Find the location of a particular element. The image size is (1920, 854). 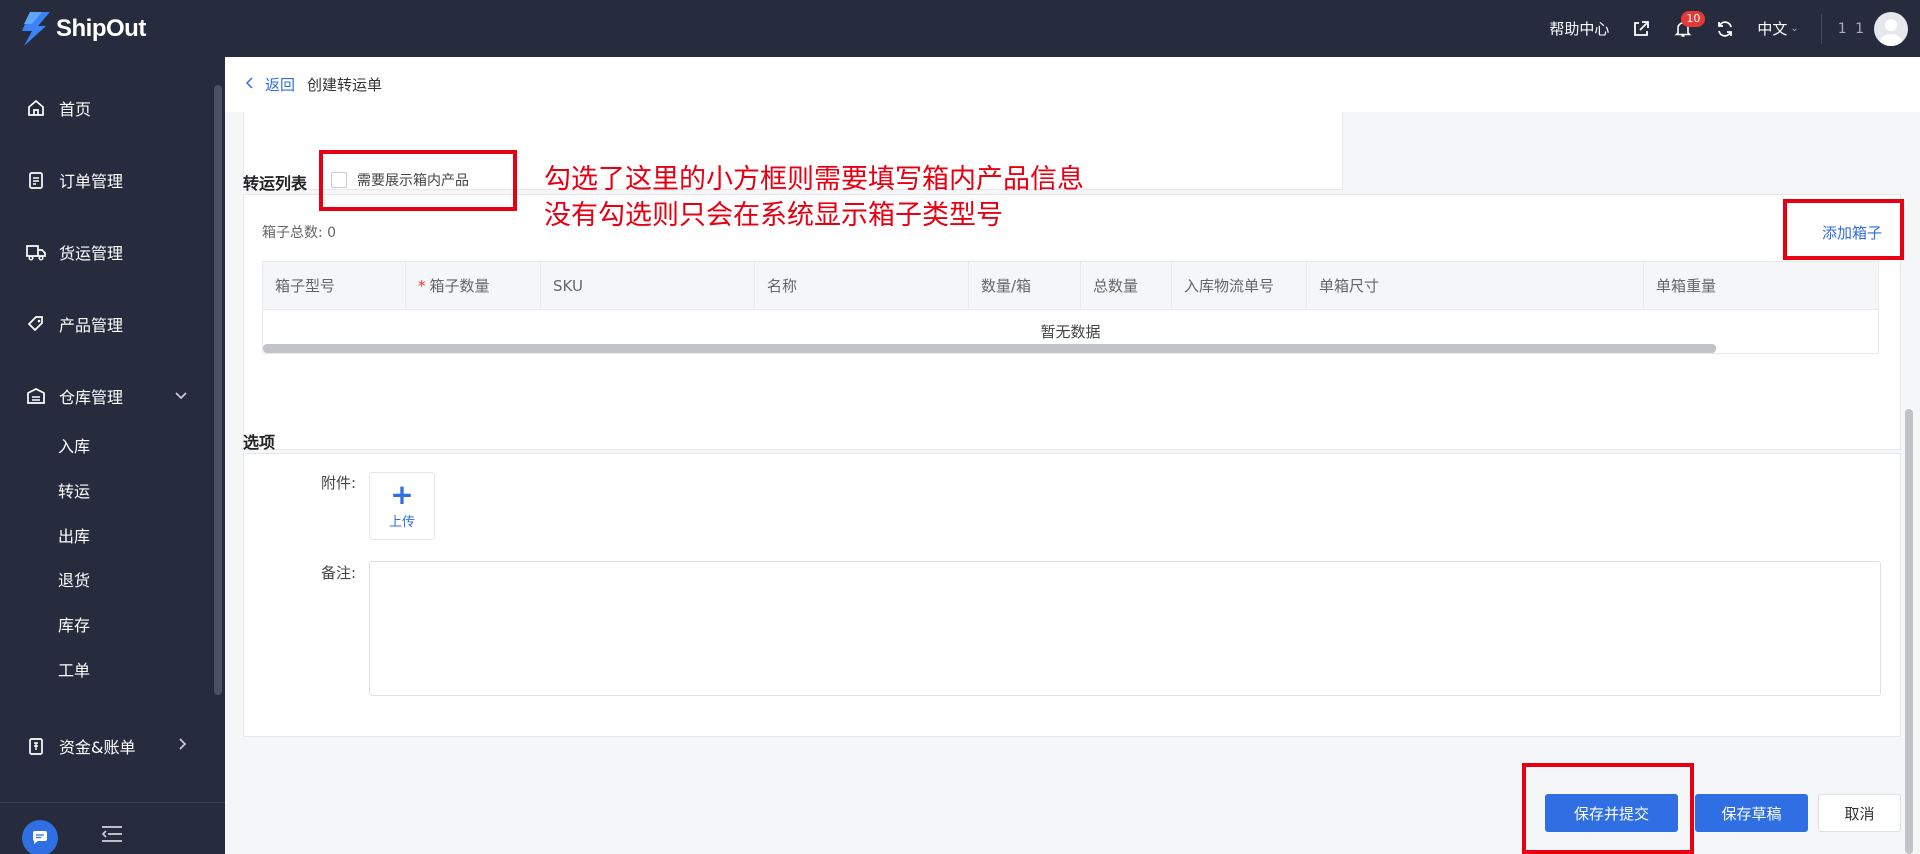

sidebar-scrollbar is located at coordinates (218, 390).